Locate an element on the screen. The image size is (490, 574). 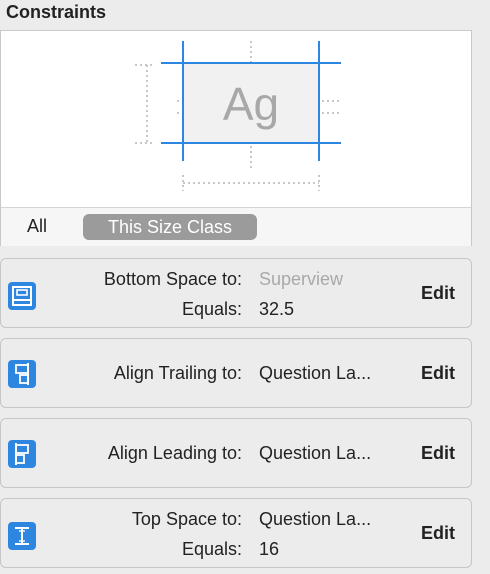
constraint-label: Align Leading to: is located at coordinates (174, 453).